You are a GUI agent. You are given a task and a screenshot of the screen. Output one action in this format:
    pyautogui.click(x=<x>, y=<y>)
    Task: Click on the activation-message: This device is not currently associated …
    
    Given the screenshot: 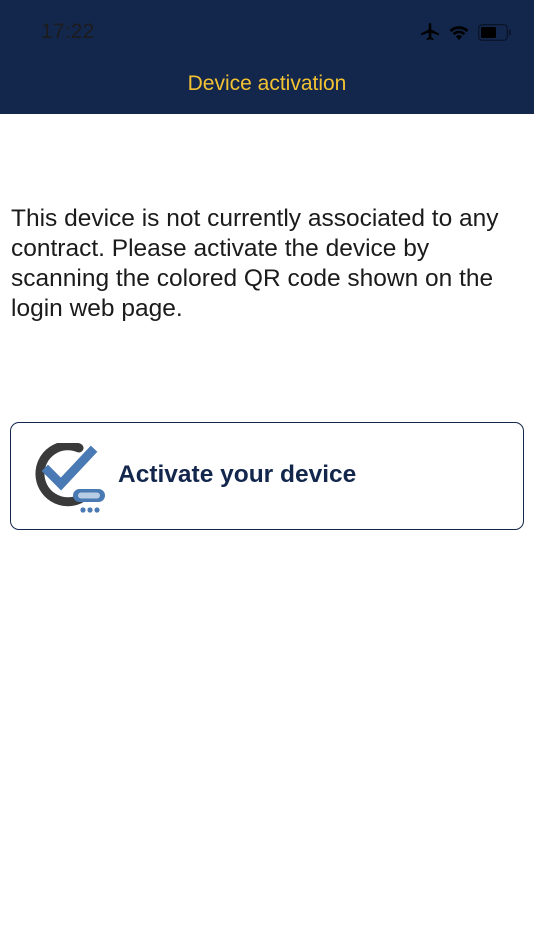 What is the action you would take?
    pyautogui.click(x=255, y=263)
    